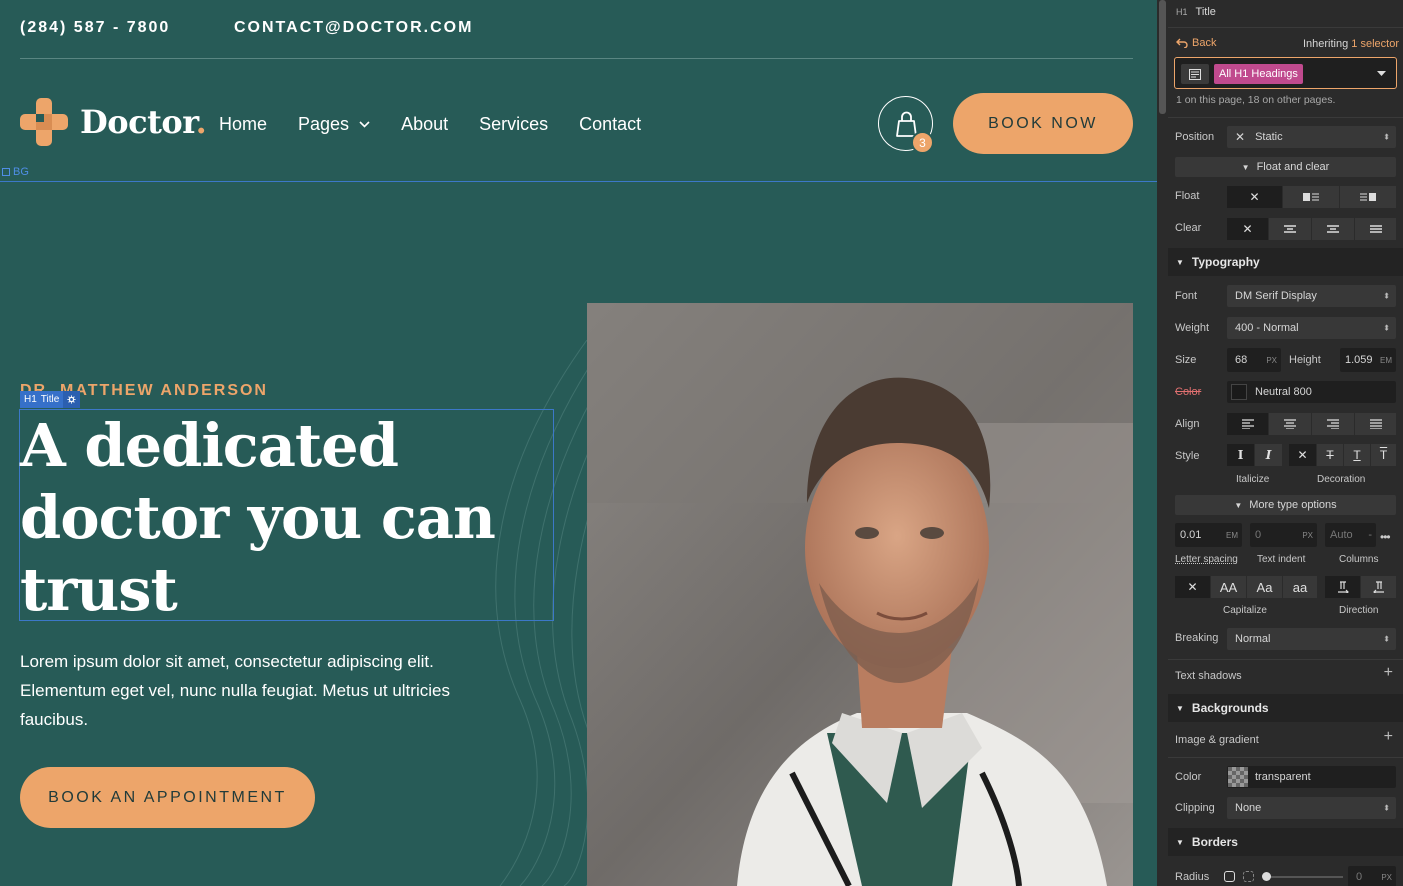 This screenshot has width=1403, height=886. What do you see at coordinates (1188, 392) in the screenshot?
I see `color-label: Color` at bounding box center [1188, 392].